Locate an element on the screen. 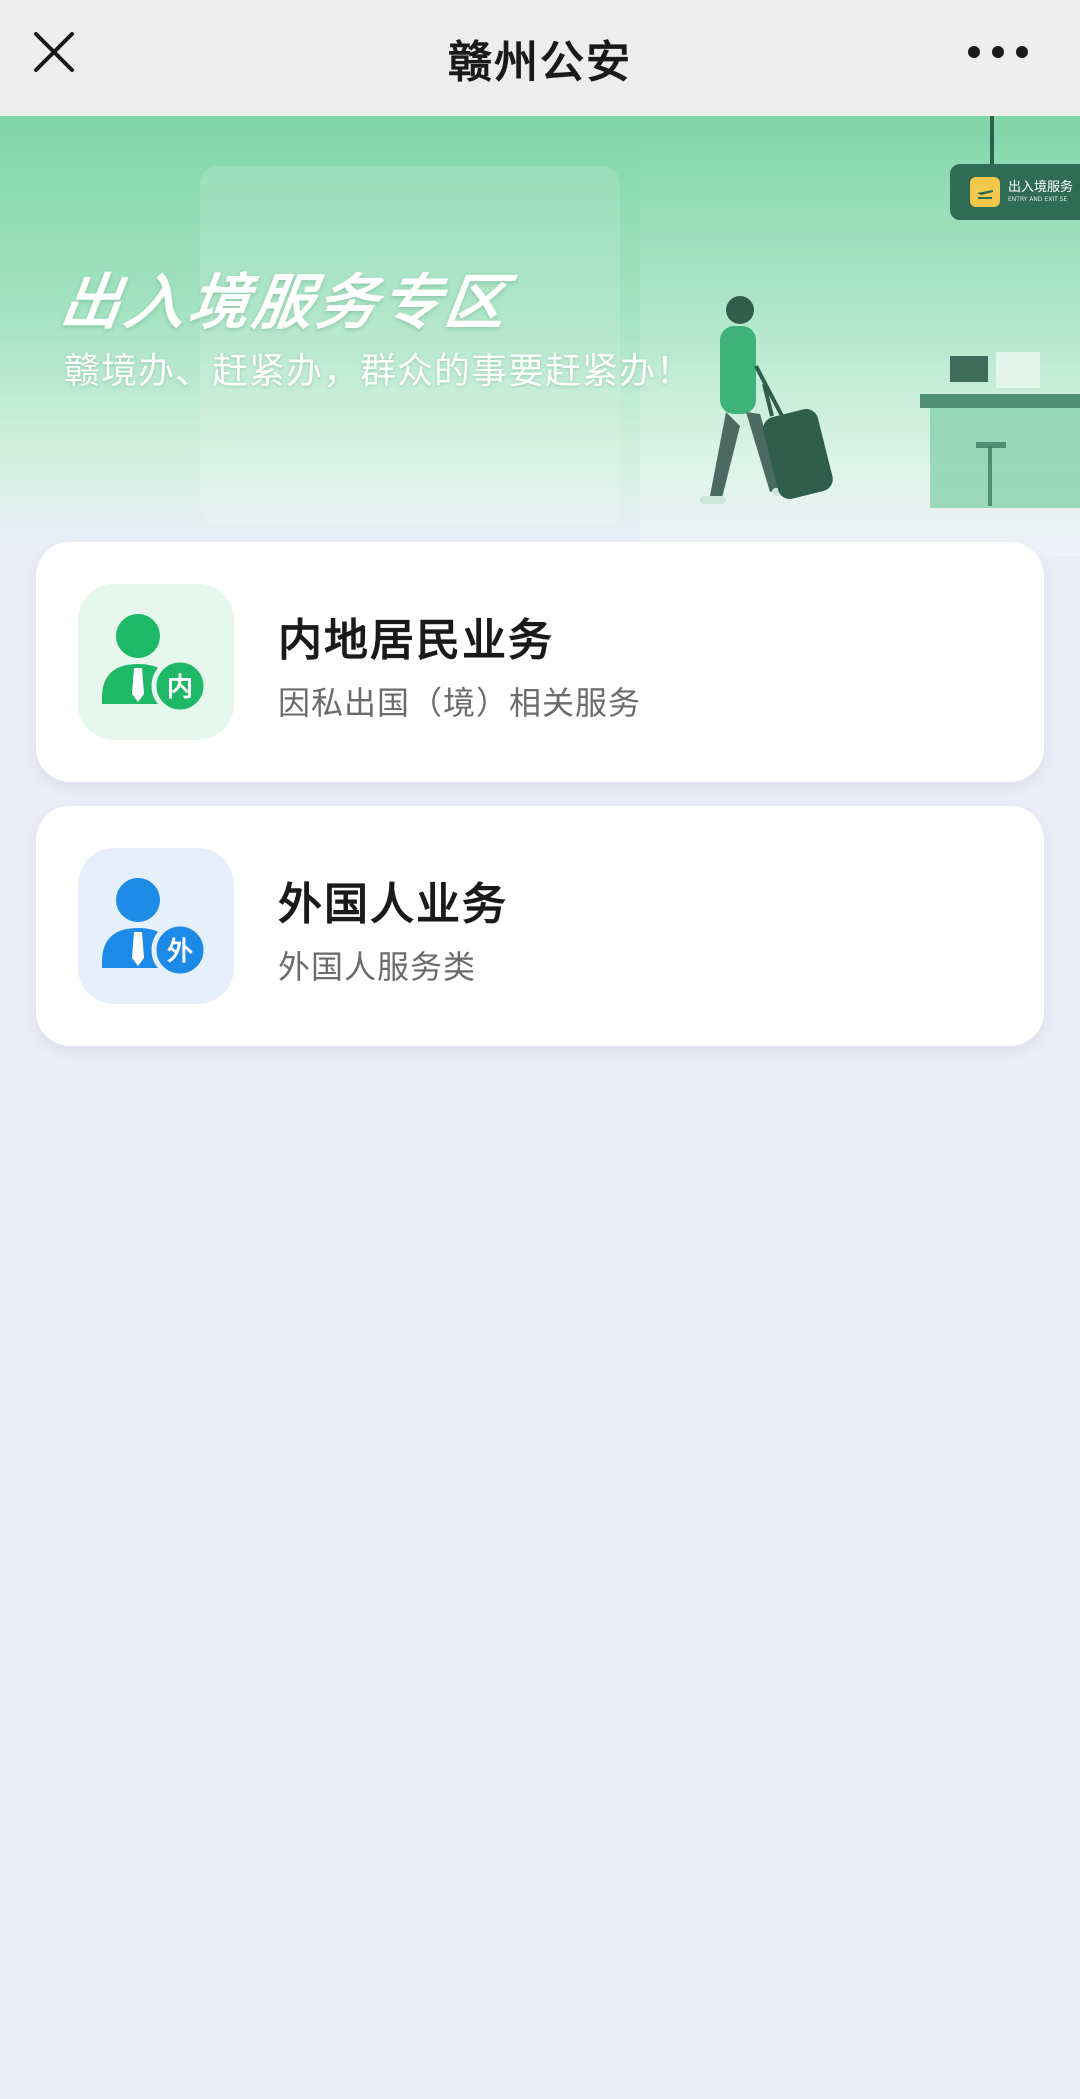  service-title: 内地居民业务 is located at coordinates (416, 640).